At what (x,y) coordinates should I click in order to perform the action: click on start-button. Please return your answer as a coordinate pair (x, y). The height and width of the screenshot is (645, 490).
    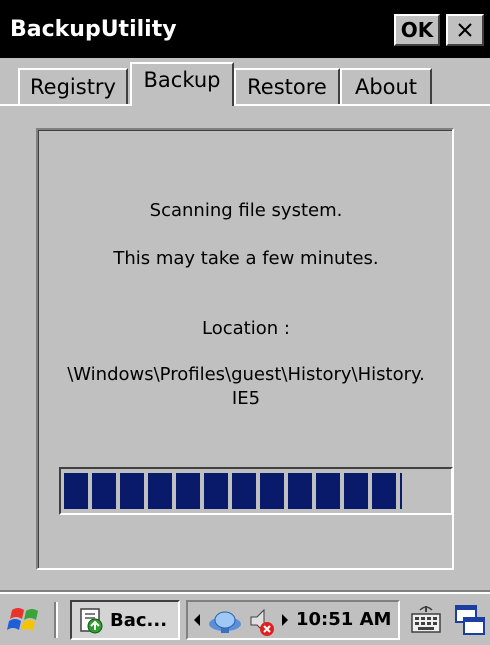
    Looking at the image, I should click on (26, 620).